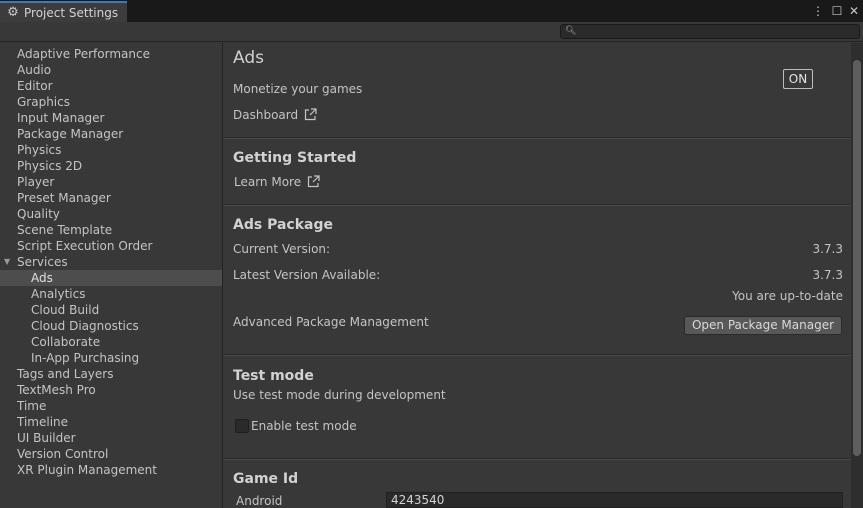 This screenshot has width=863, height=508. I want to click on enable-test-mode-label: Enable test mode, so click(304, 426).